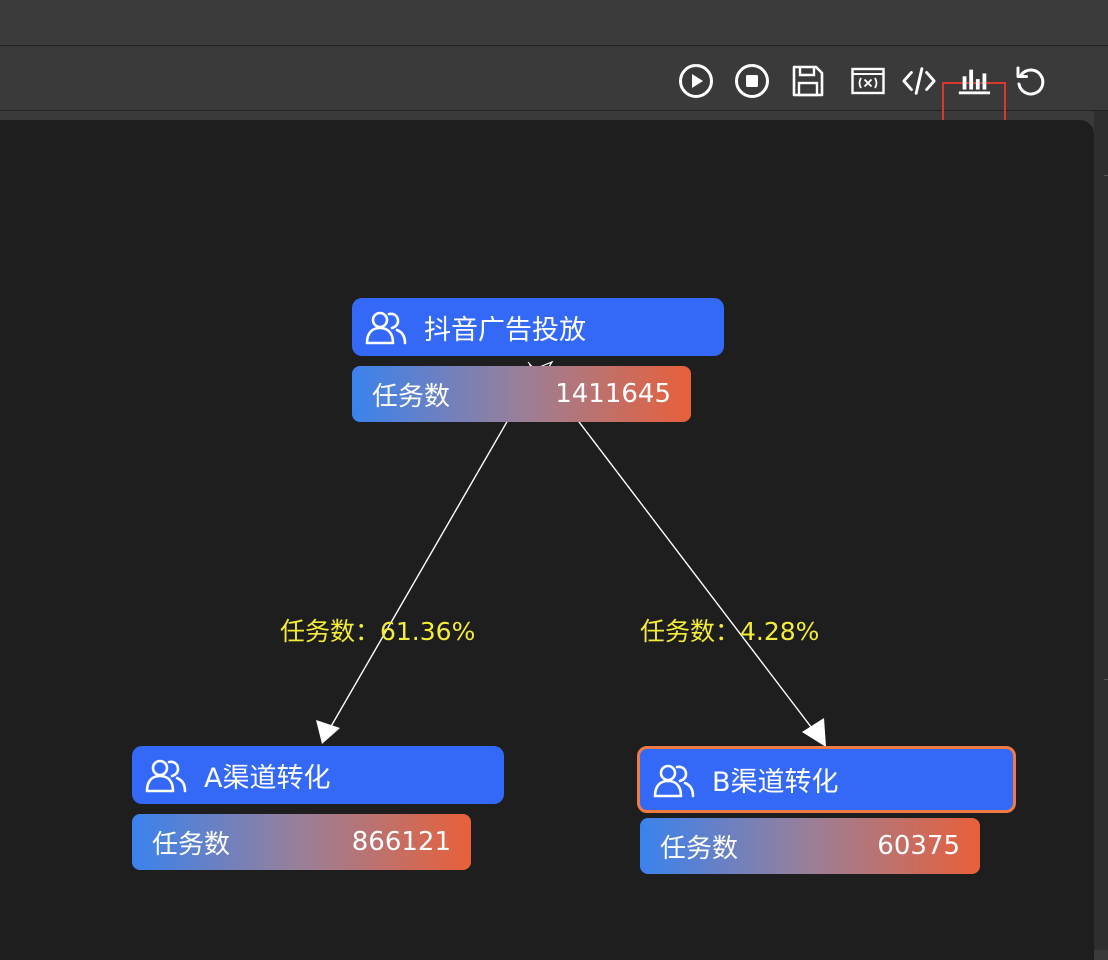  Describe the element at coordinates (505, 330) in the screenshot. I see `node-title: 抖音广告投放` at that location.